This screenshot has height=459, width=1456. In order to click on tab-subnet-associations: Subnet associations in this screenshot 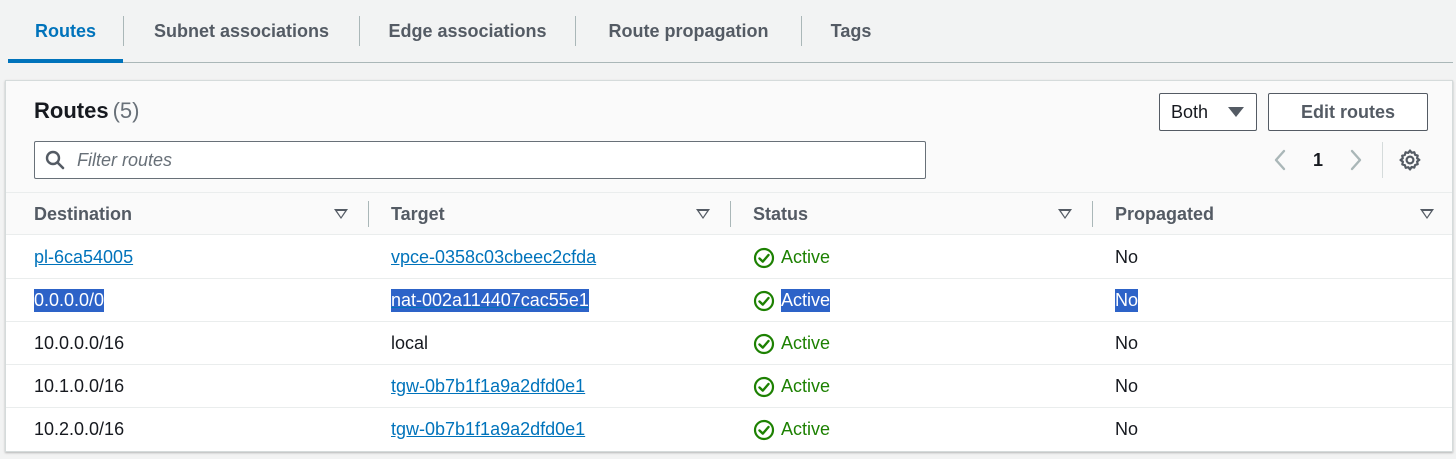, I will do `click(241, 31)`.